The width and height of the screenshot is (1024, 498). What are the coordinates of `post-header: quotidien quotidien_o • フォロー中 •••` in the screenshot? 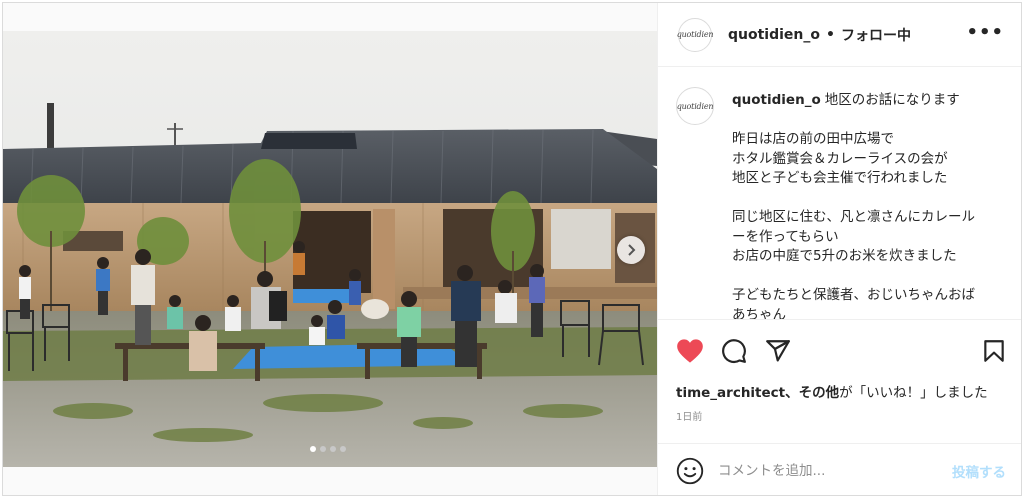 It's located at (839, 35).